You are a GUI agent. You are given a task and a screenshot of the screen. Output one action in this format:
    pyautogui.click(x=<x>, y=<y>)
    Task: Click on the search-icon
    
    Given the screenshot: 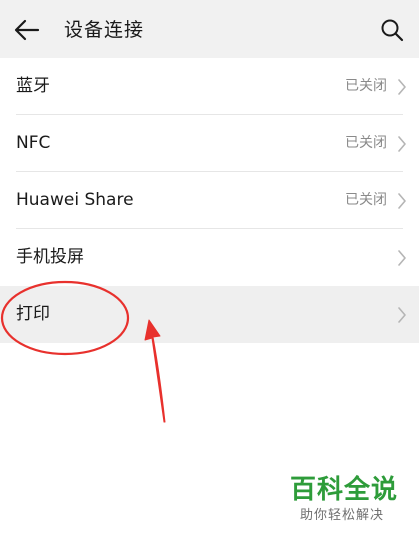 What is the action you would take?
    pyautogui.click(x=392, y=30)
    